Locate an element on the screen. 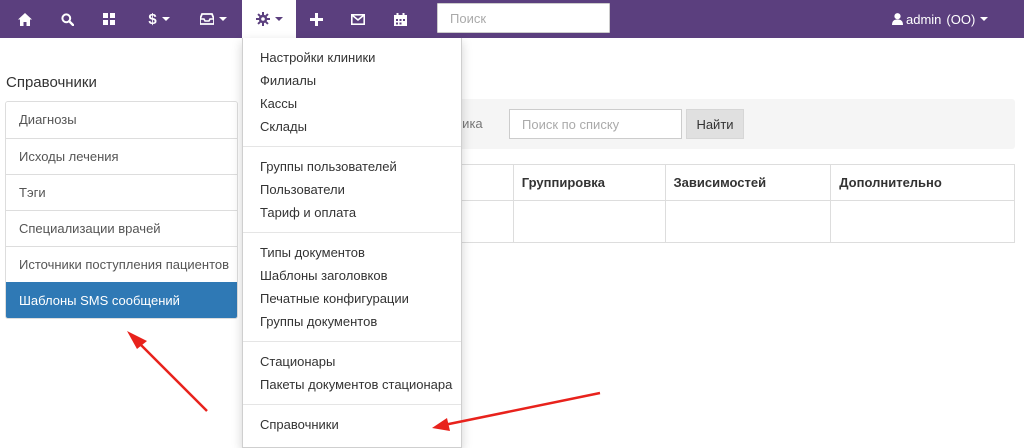  column-header-additional: Дополнительно is located at coordinates (922, 182).